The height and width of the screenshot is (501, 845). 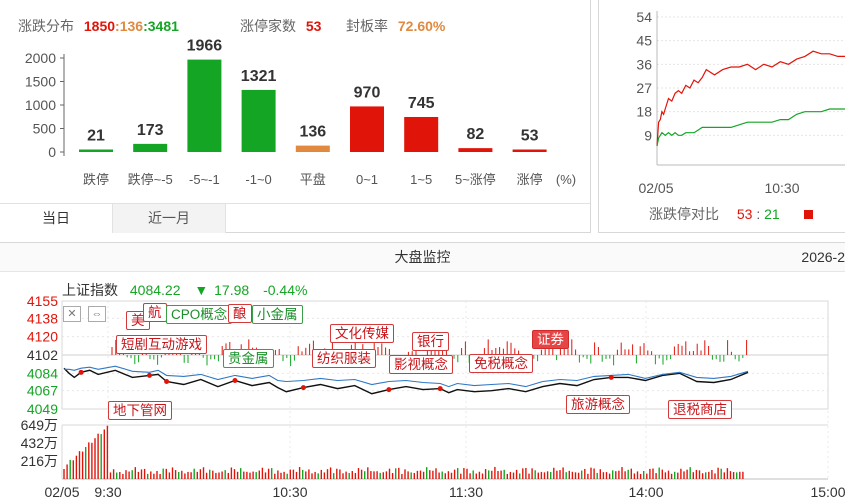 What do you see at coordinates (644, 17) in the screenshot?
I see `y-tick-label: 54` at bounding box center [644, 17].